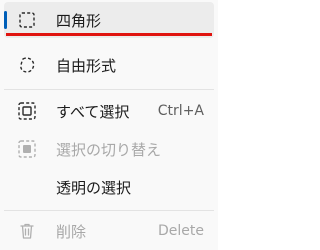 The height and width of the screenshot is (250, 320). What do you see at coordinates (71, 231) in the screenshot?
I see `menu-item-label: 削除` at bounding box center [71, 231].